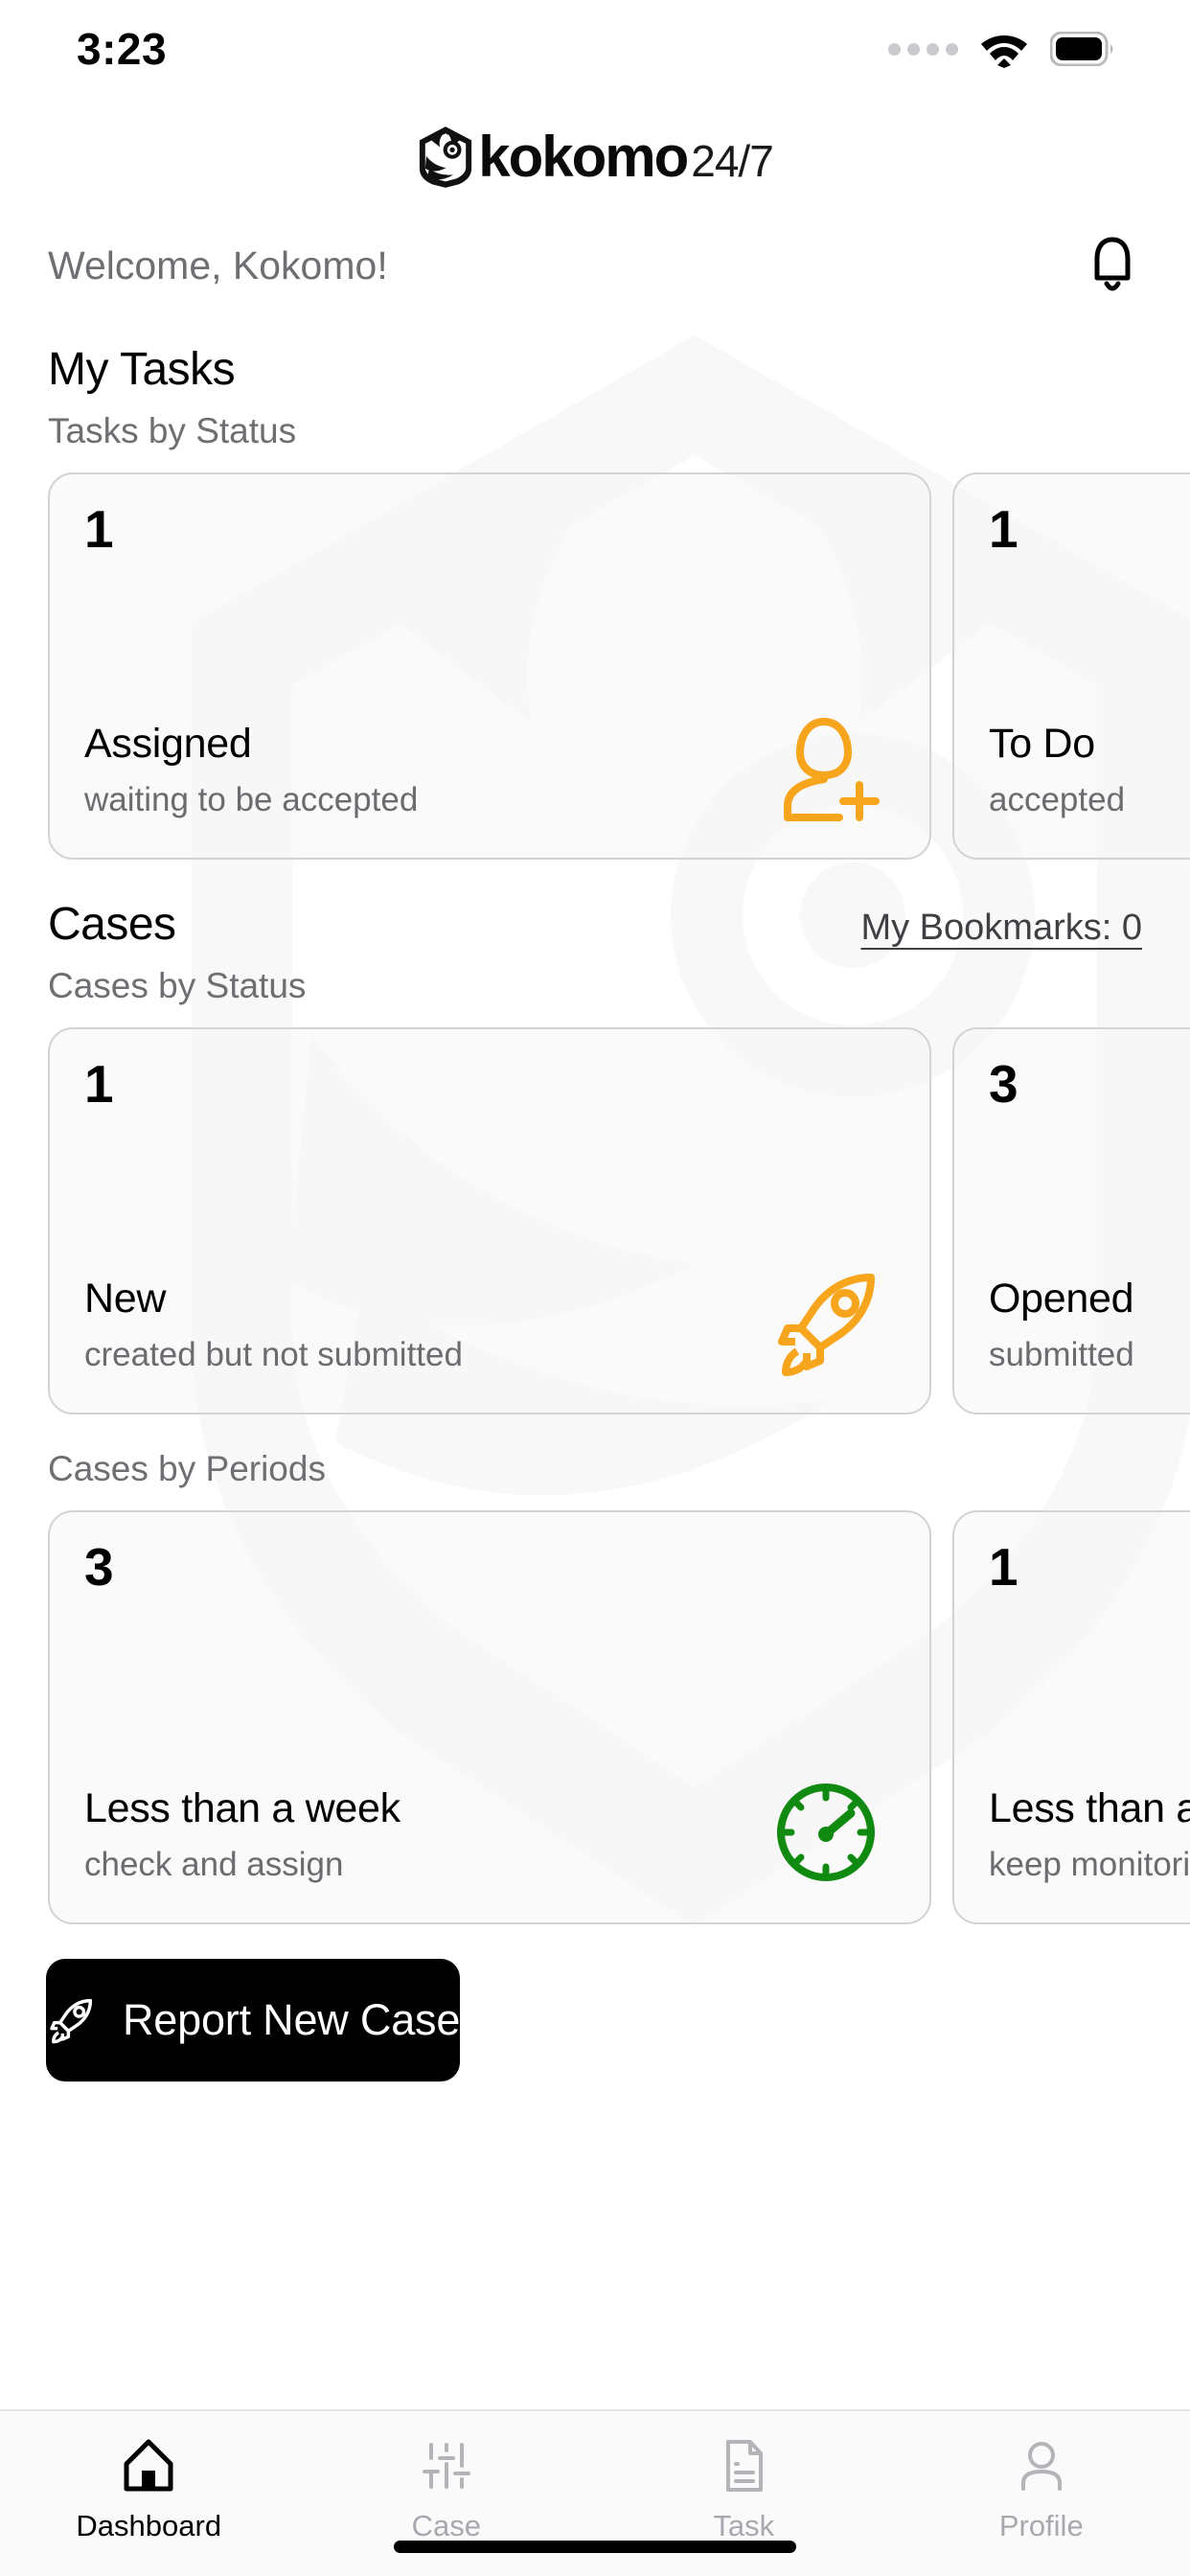  I want to click on tab-label: Case, so click(446, 2525).